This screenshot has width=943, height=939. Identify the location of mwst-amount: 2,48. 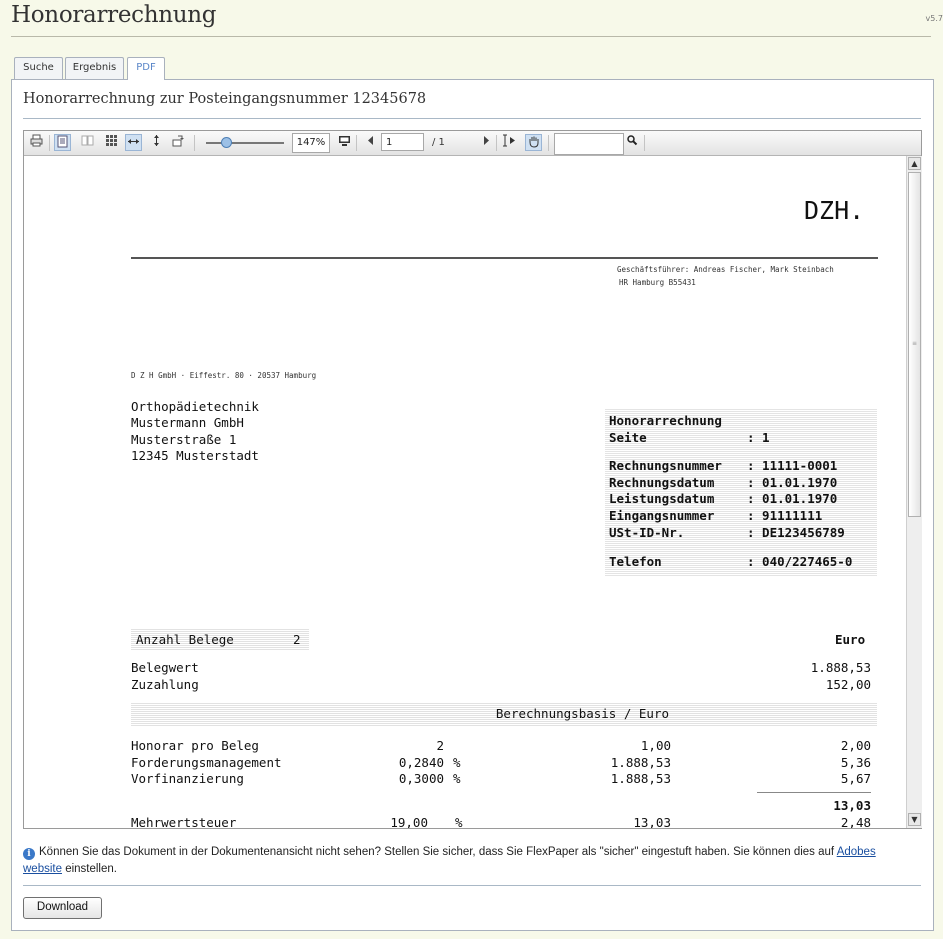
(855, 821).